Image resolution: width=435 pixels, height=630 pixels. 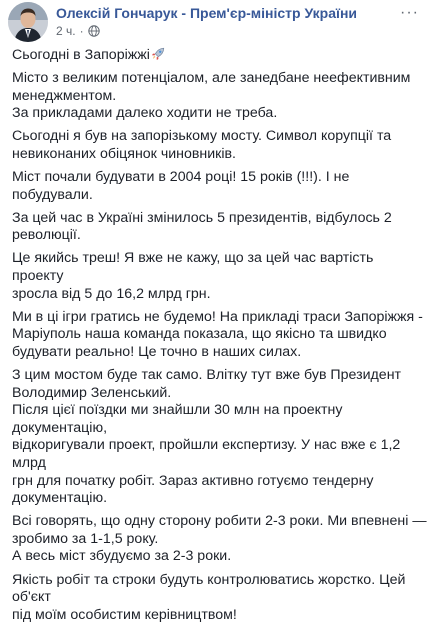 What do you see at coordinates (409, 13) in the screenshot?
I see `more-options-icon: ···` at bounding box center [409, 13].